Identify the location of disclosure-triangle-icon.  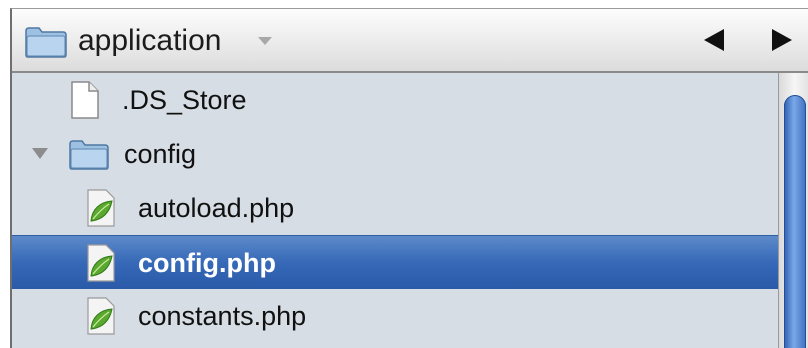
(40, 153).